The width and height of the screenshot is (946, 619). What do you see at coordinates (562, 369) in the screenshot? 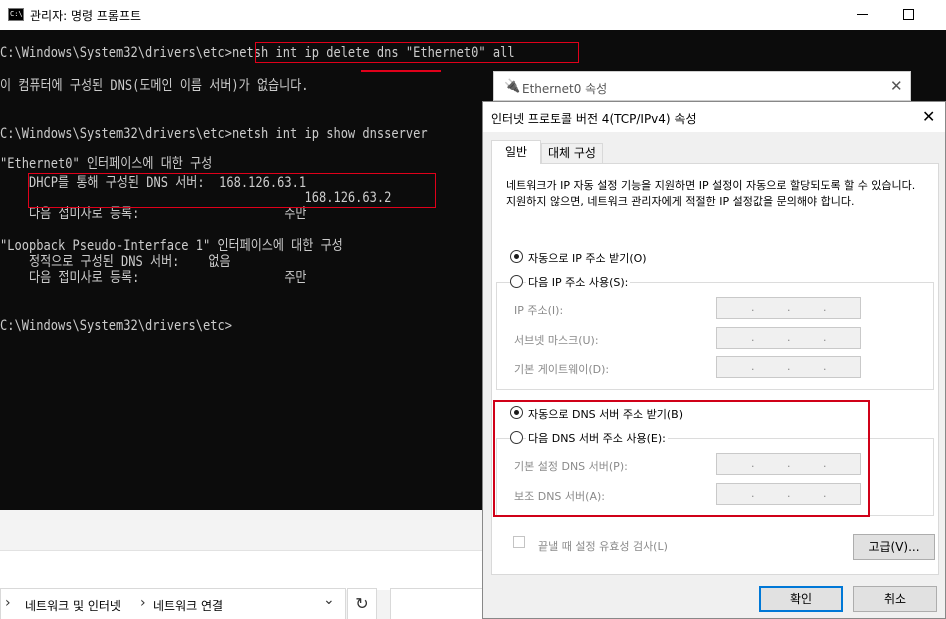
I see `default-gateway-label: 기본 게이트웨이(D):` at bounding box center [562, 369].